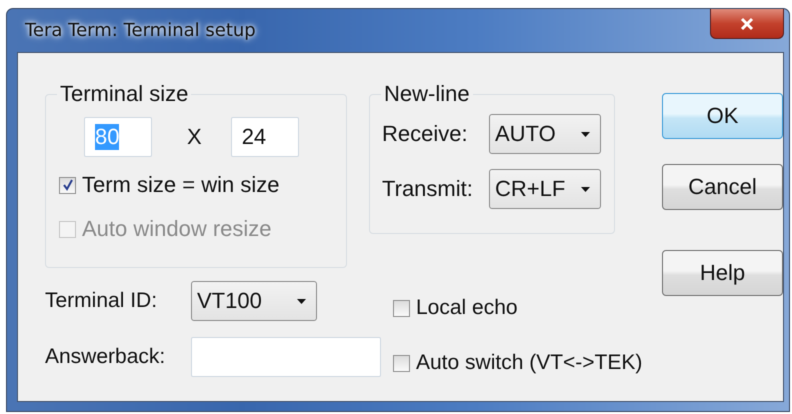 The width and height of the screenshot is (792, 414). What do you see at coordinates (425, 134) in the screenshot?
I see `field-label: Receive:` at bounding box center [425, 134].